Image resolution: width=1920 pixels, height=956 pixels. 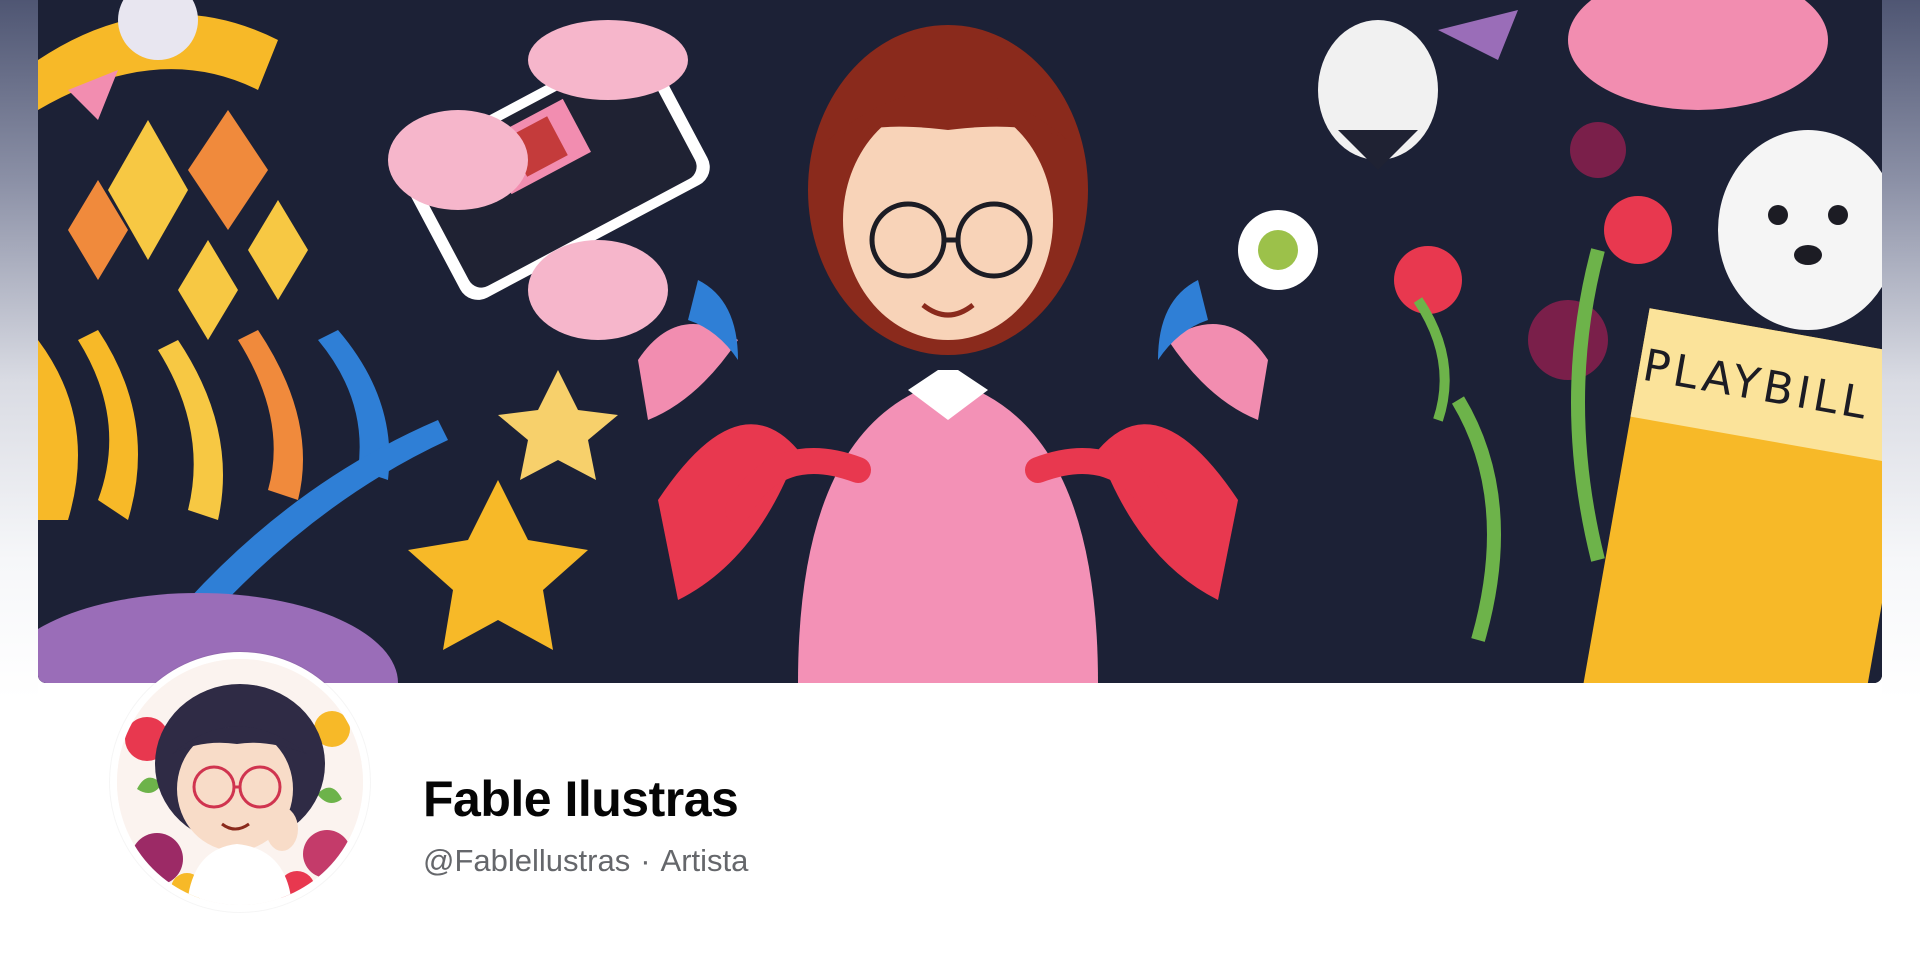 I want to click on profile-meta: @Fablellustras · Artista, so click(x=585, y=861).